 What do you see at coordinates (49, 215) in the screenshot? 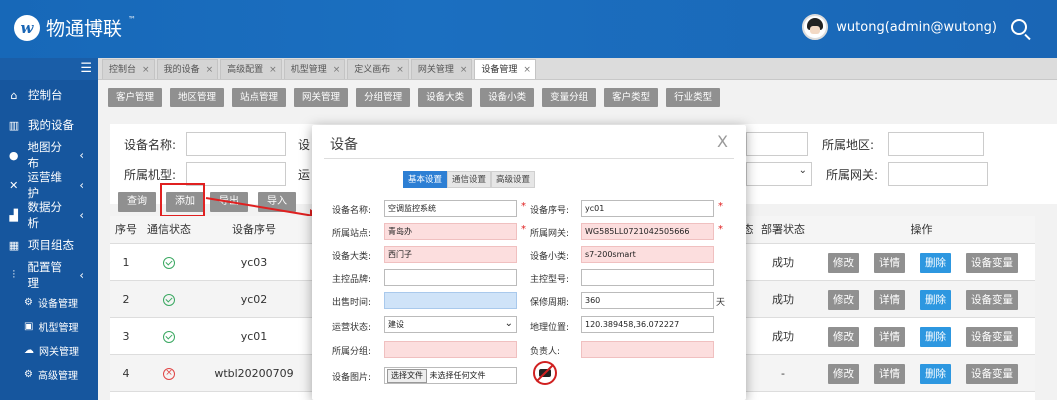
I see `sidebar-item-4: ▟ 数据分析 ‹` at bounding box center [49, 215].